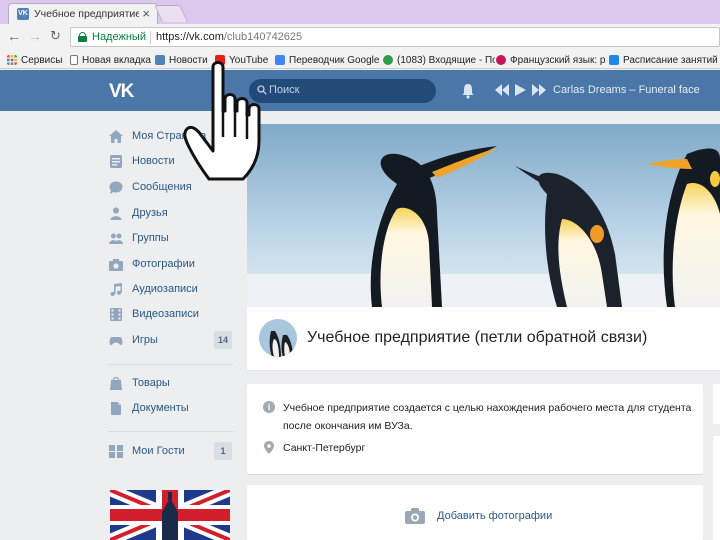  Describe the element at coordinates (82, 37) in the screenshot. I see `lock-icon` at that location.